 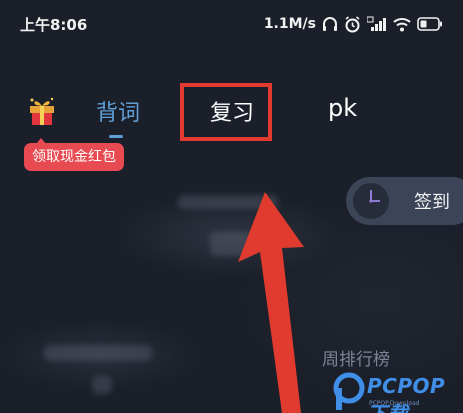 What do you see at coordinates (394, 403) in the screenshot?
I see `watermark-sub: PCPOP.Download` at bounding box center [394, 403].